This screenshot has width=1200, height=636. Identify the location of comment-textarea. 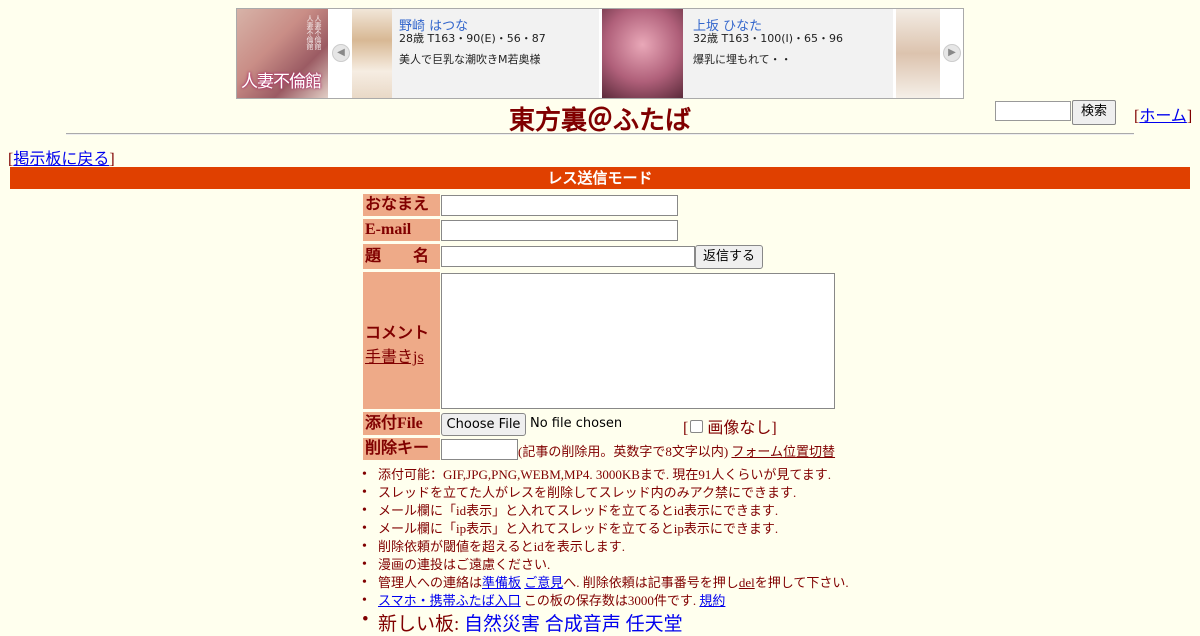
(638, 341).